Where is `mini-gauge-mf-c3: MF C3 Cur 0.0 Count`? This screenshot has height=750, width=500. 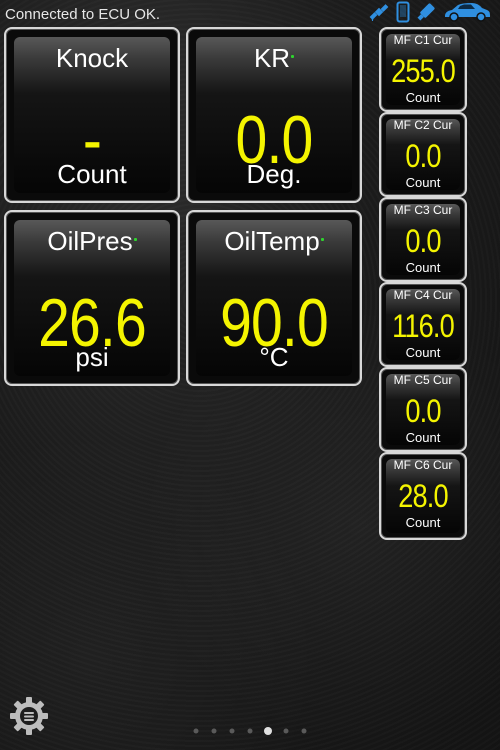
mini-gauge-mf-c3: MF C3 Cur 0.0 Count is located at coordinates (423, 239).